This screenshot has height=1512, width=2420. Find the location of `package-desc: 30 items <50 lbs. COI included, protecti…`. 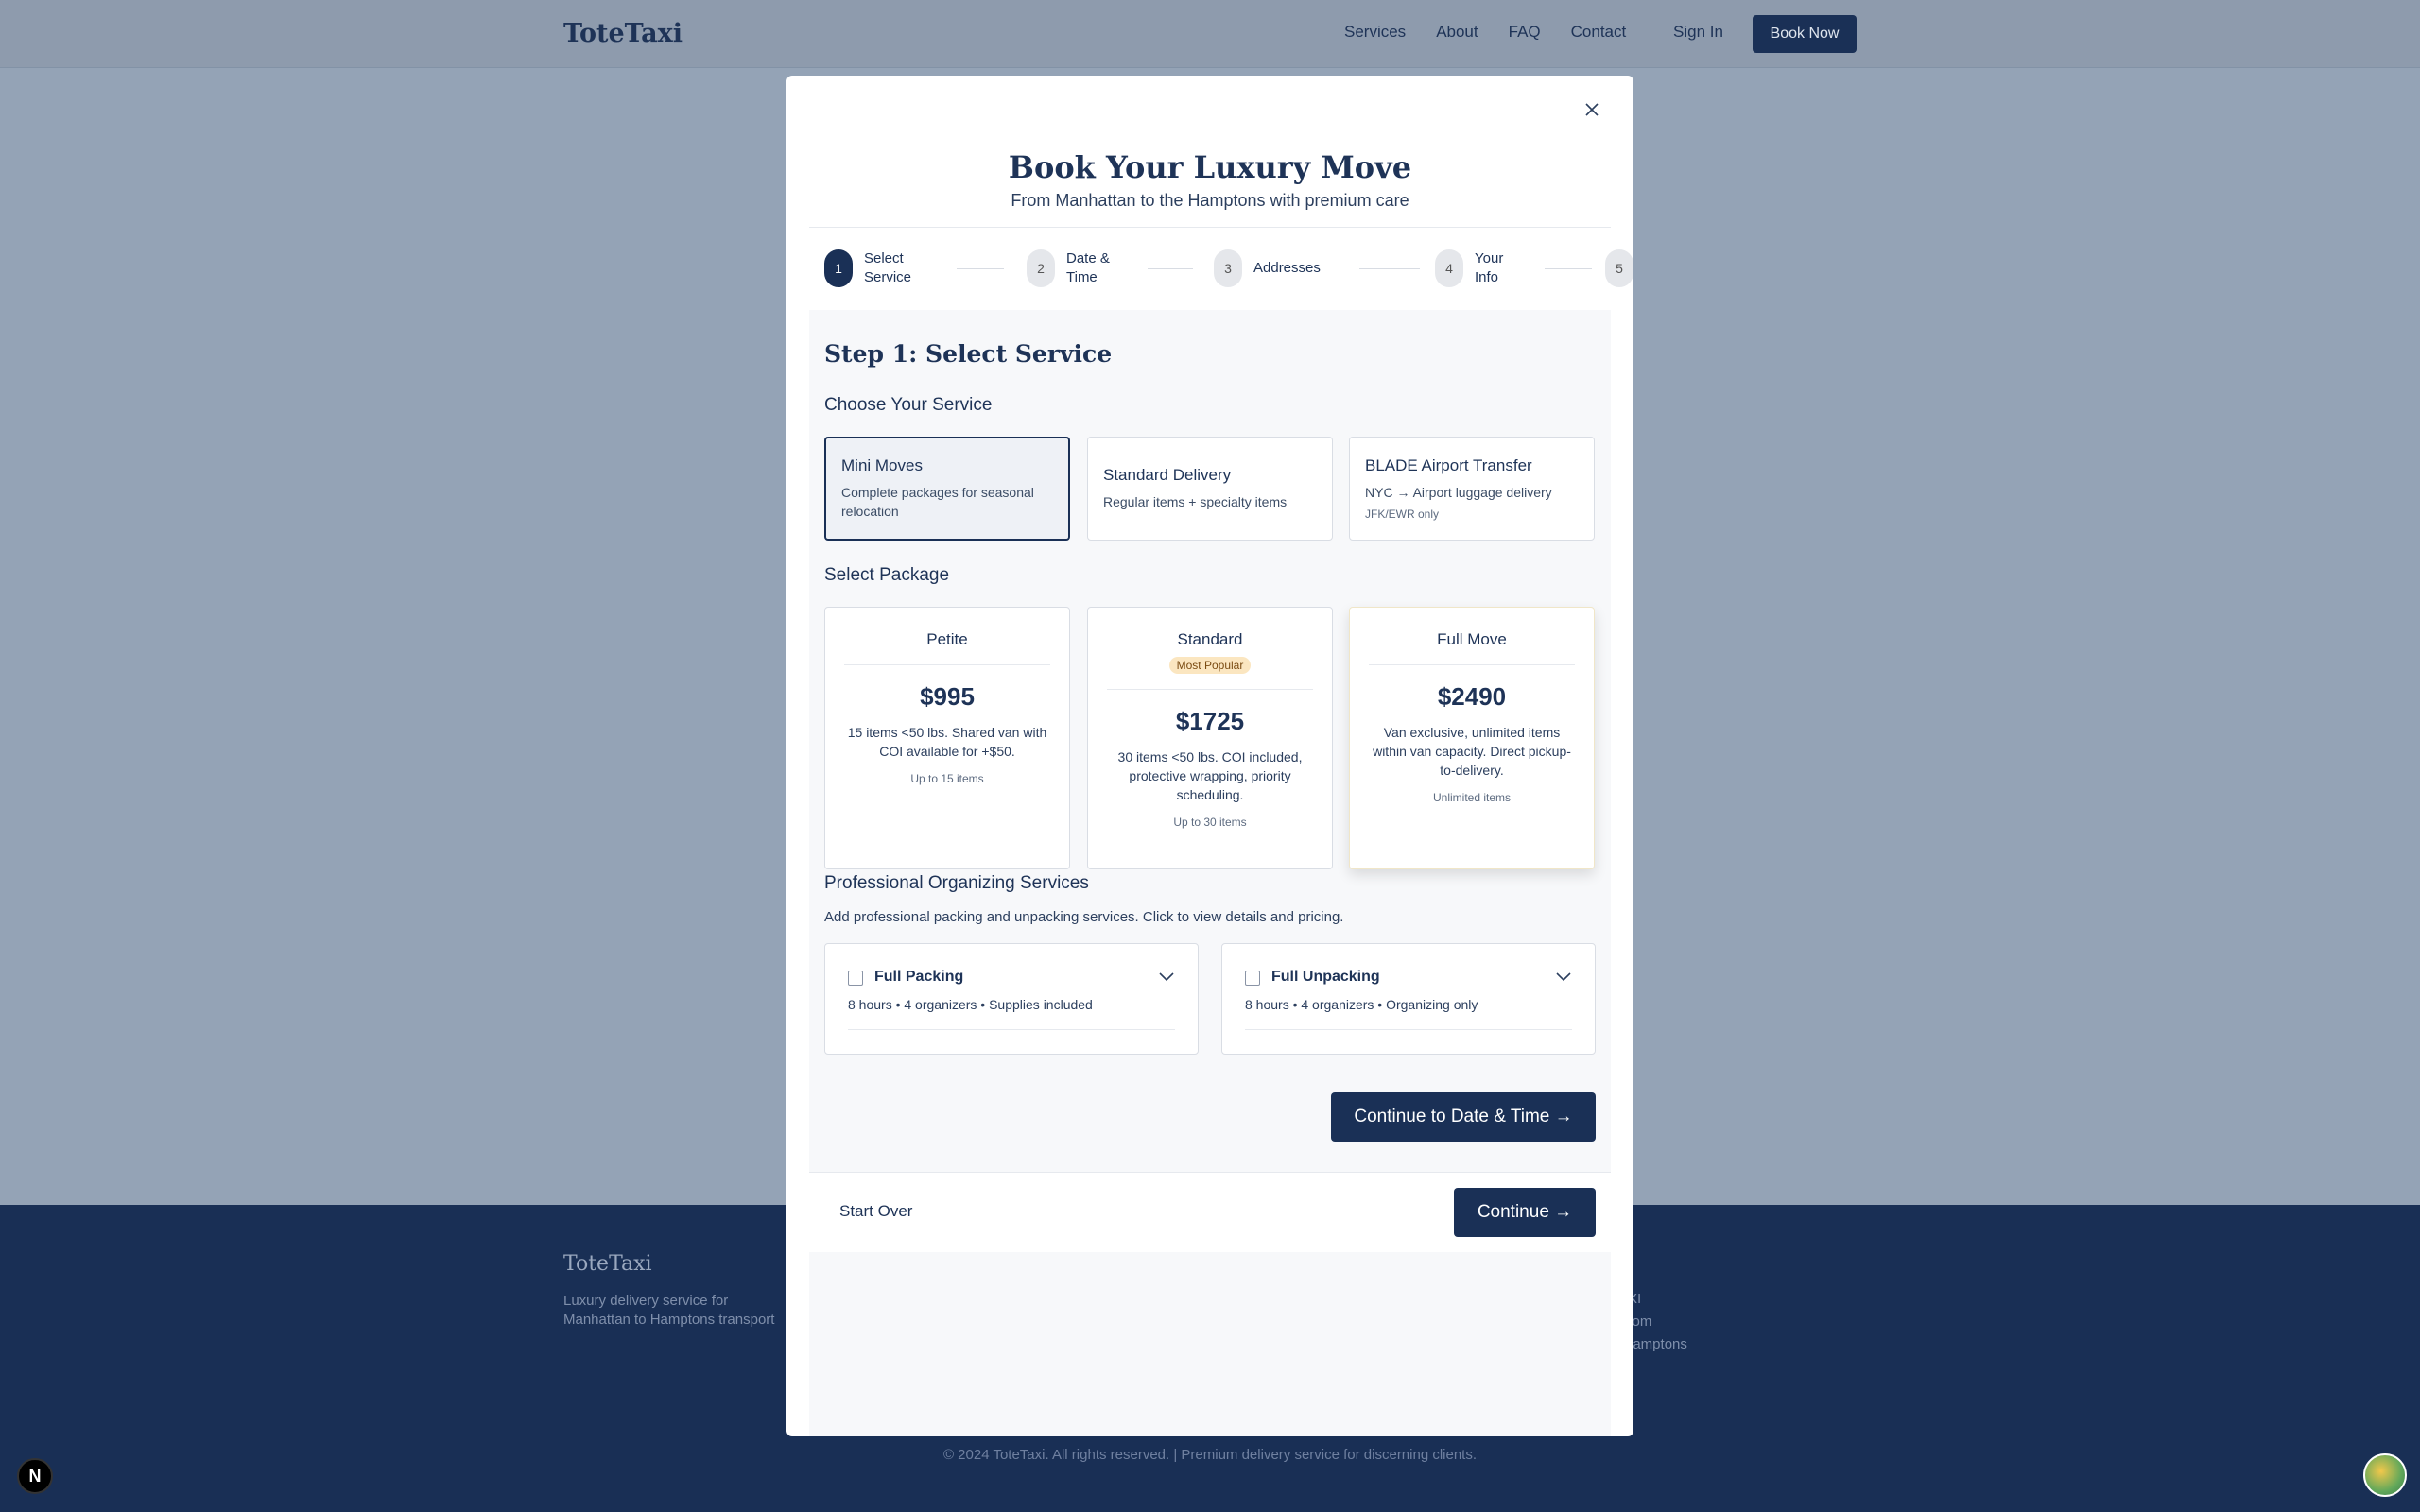

package-desc: 30 items <50 lbs. COI included, protecti… is located at coordinates (1210, 775).